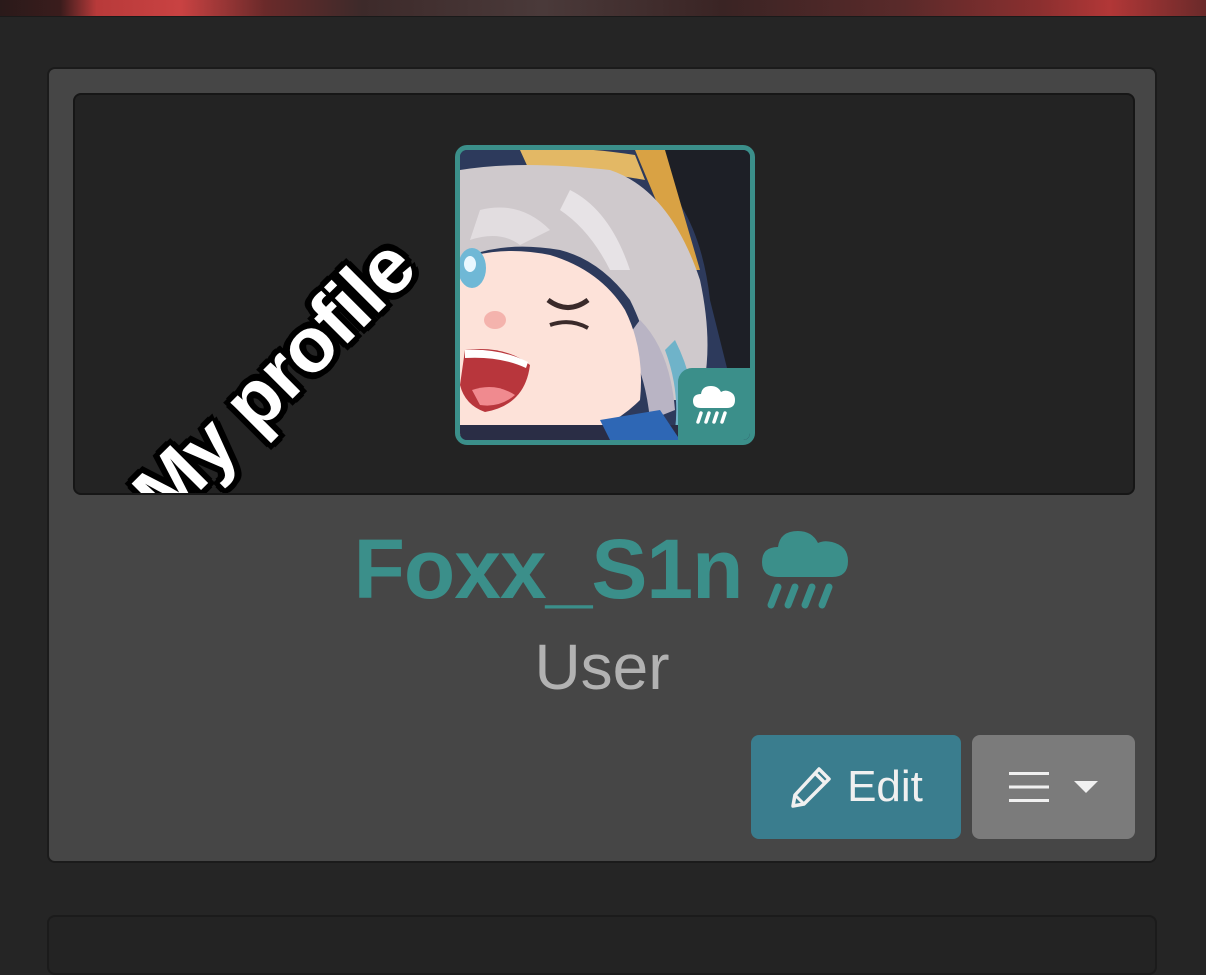 The width and height of the screenshot is (1206, 975). Describe the element at coordinates (602, 667) in the screenshot. I see `user-role: User` at that location.